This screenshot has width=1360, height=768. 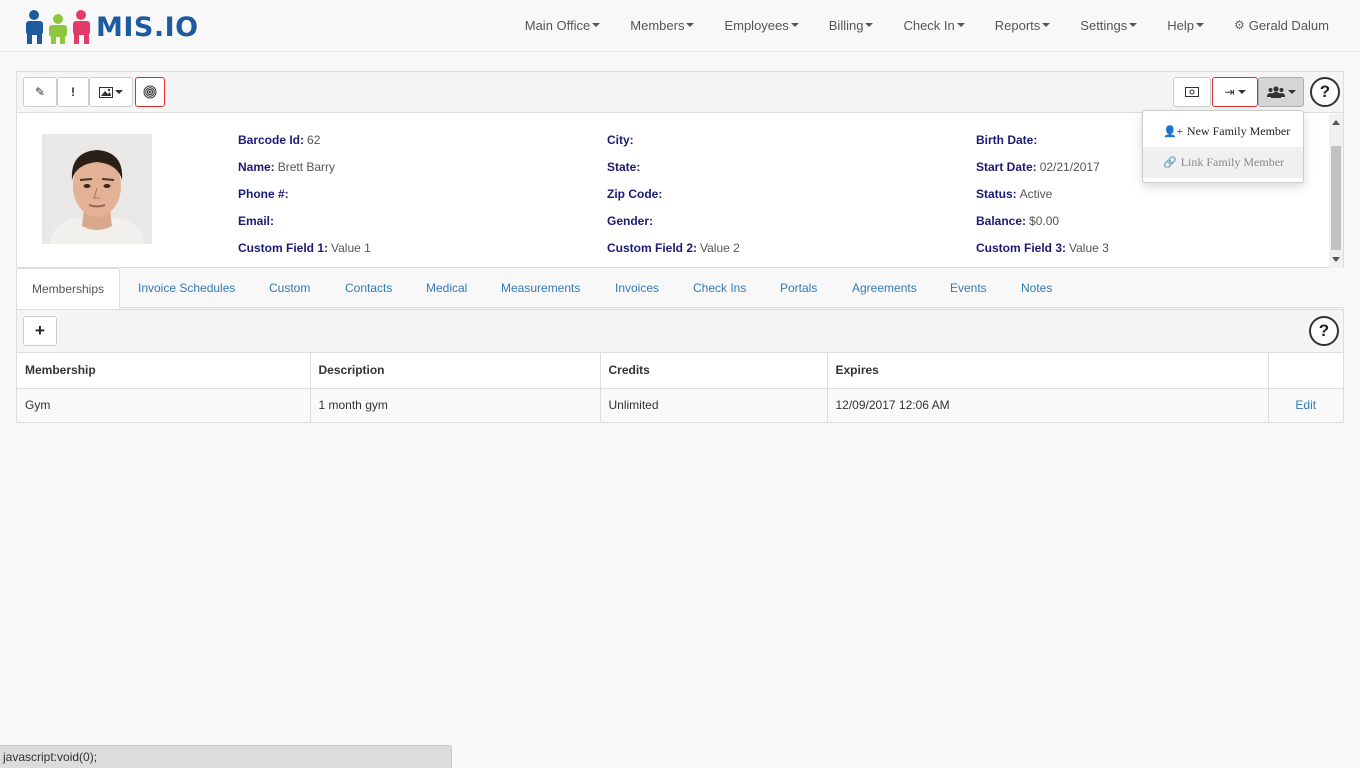 I want to click on field-value: 62, so click(x=314, y=140).